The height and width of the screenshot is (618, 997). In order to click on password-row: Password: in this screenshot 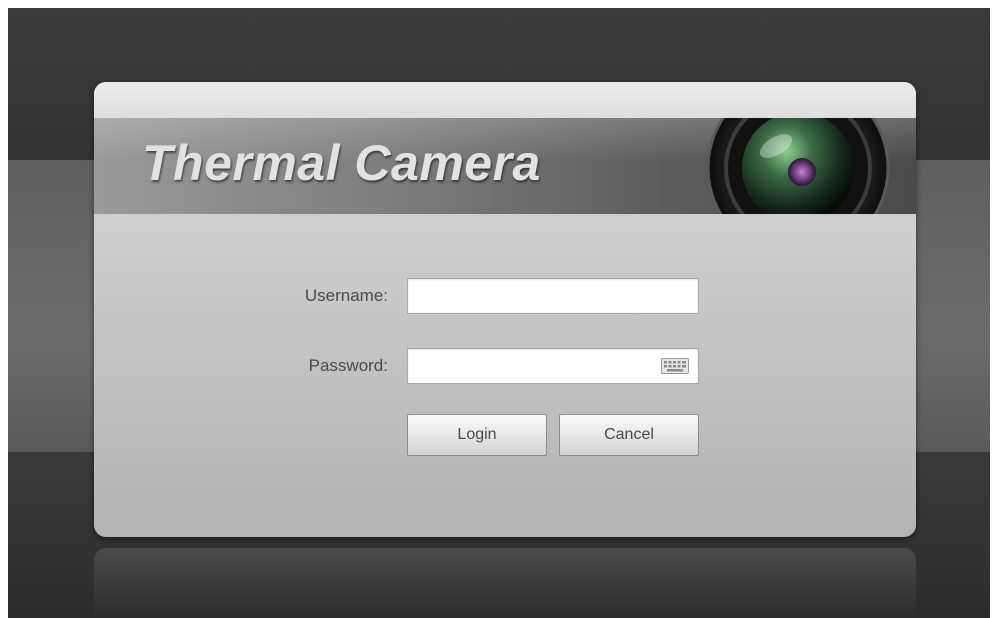, I will do `click(505, 366)`.